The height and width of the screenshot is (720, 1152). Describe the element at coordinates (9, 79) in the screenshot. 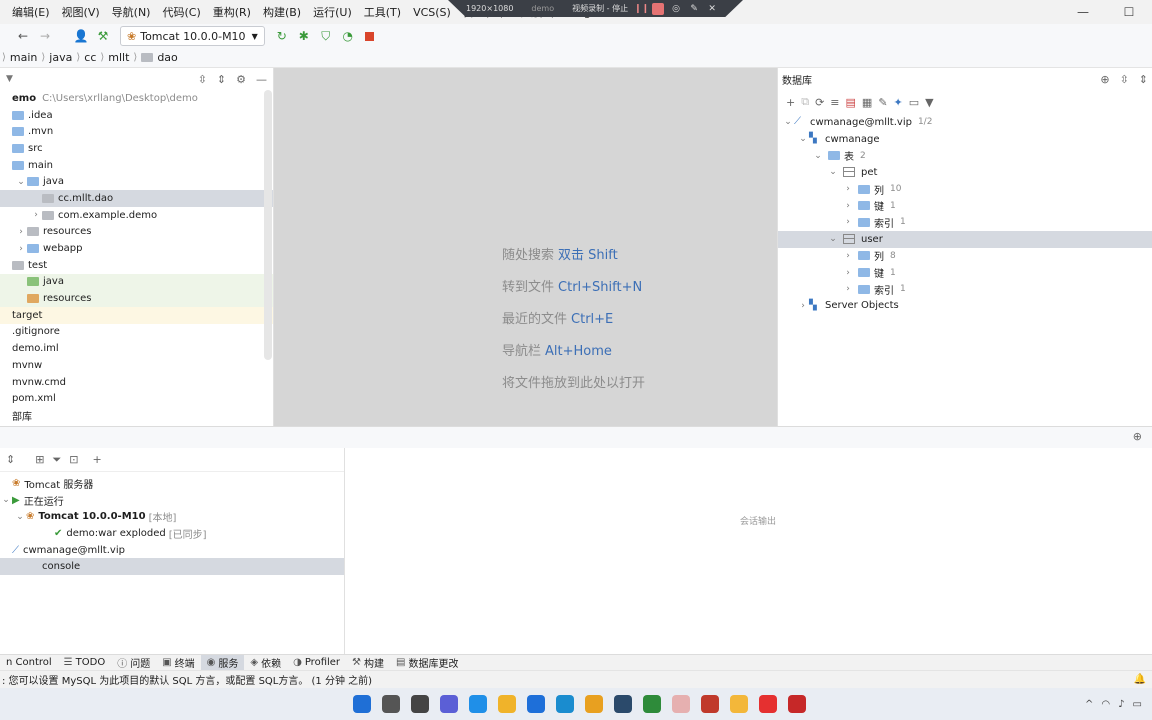

I see `chevron-down-icon: ▼` at that location.